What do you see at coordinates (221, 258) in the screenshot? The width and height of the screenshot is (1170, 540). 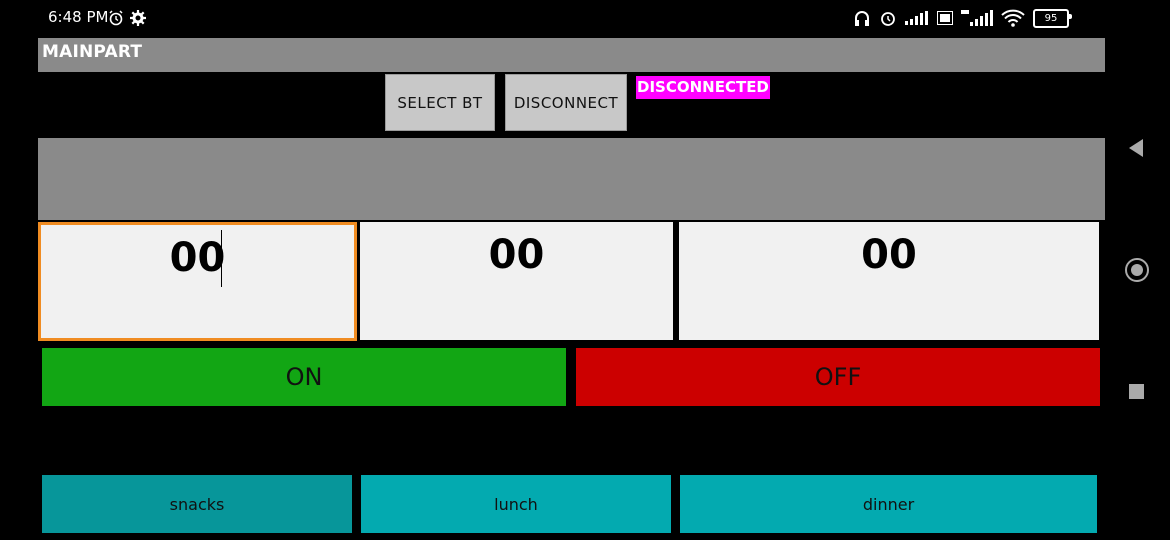 I see `text-cursor` at bounding box center [221, 258].